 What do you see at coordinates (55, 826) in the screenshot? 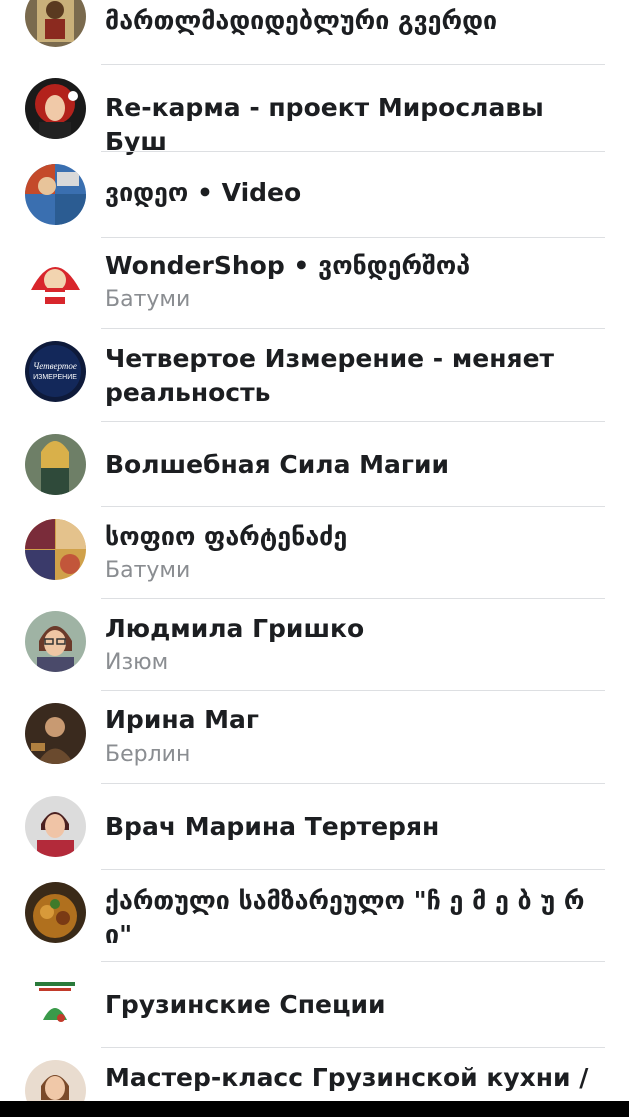
I see `doctor-woman-avatar` at bounding box center [55, 826].